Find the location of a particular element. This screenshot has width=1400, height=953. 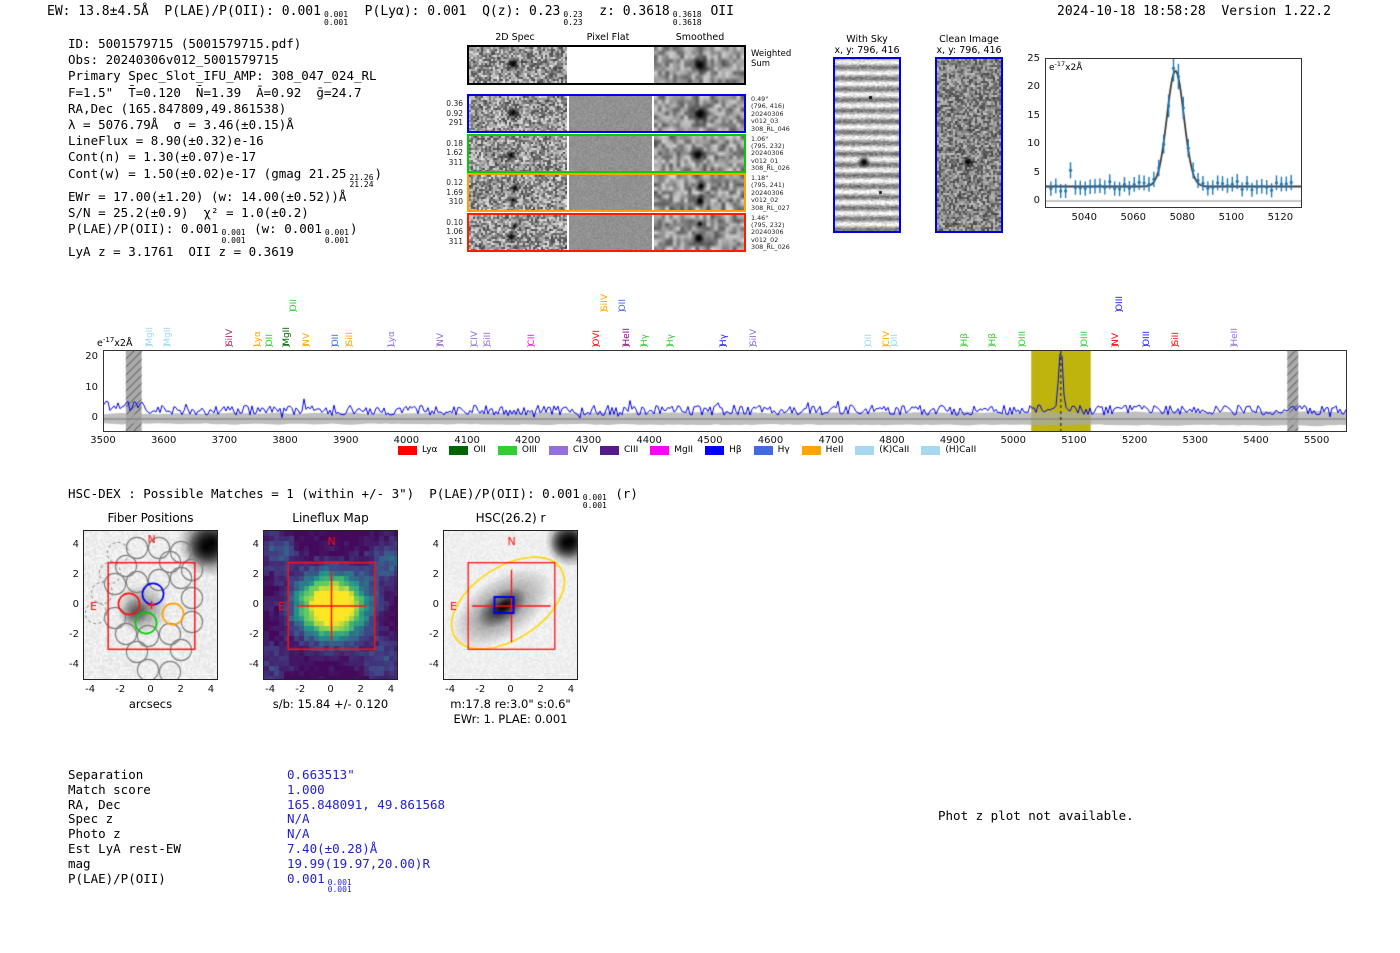

legend-item: (K)CaII is located at coordinates (882, 450).